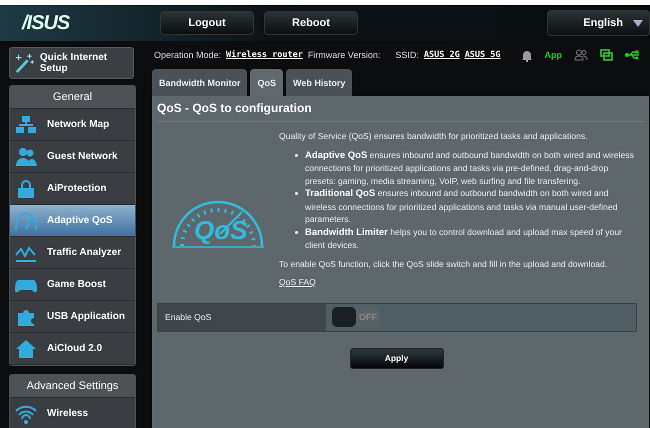  I want to click on guests-icon, so click(26, 156).